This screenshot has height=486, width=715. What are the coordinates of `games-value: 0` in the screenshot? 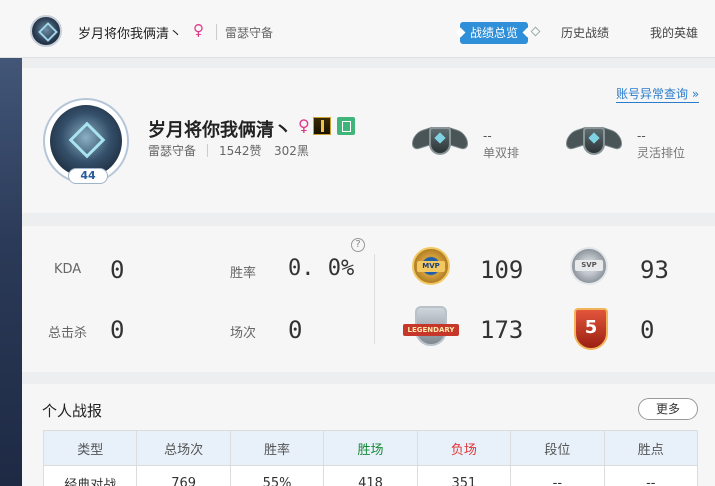 It's located at (295, 330).